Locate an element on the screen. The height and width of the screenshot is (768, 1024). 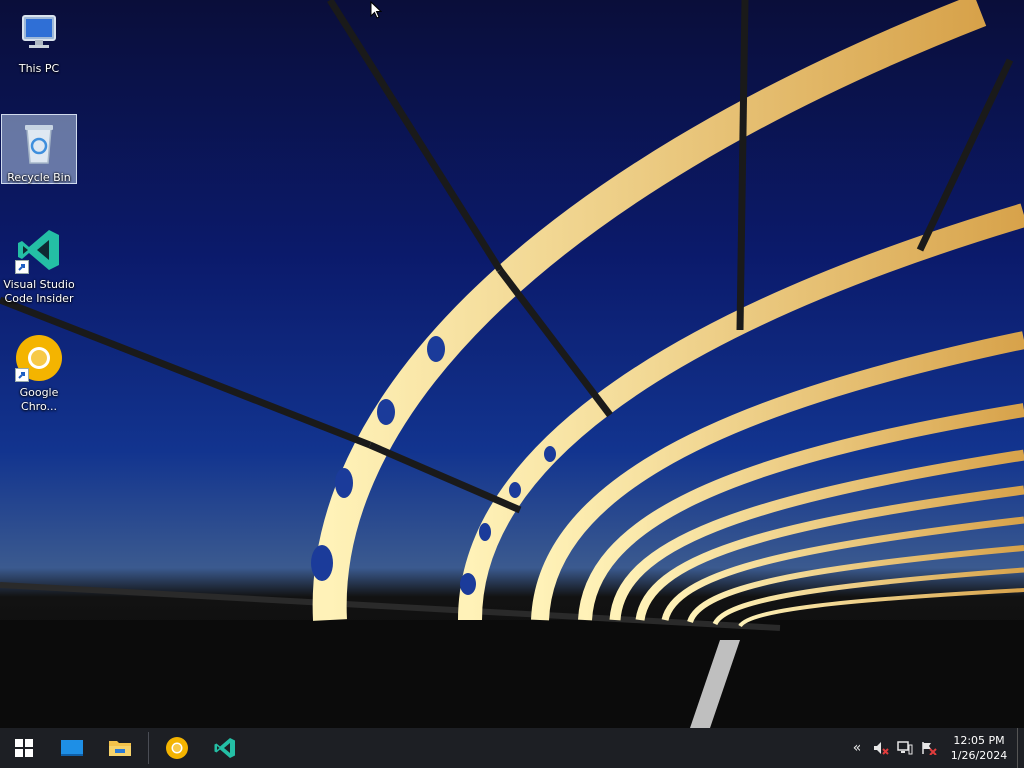
show-desktop-button is located at coordinates (1020, 748).